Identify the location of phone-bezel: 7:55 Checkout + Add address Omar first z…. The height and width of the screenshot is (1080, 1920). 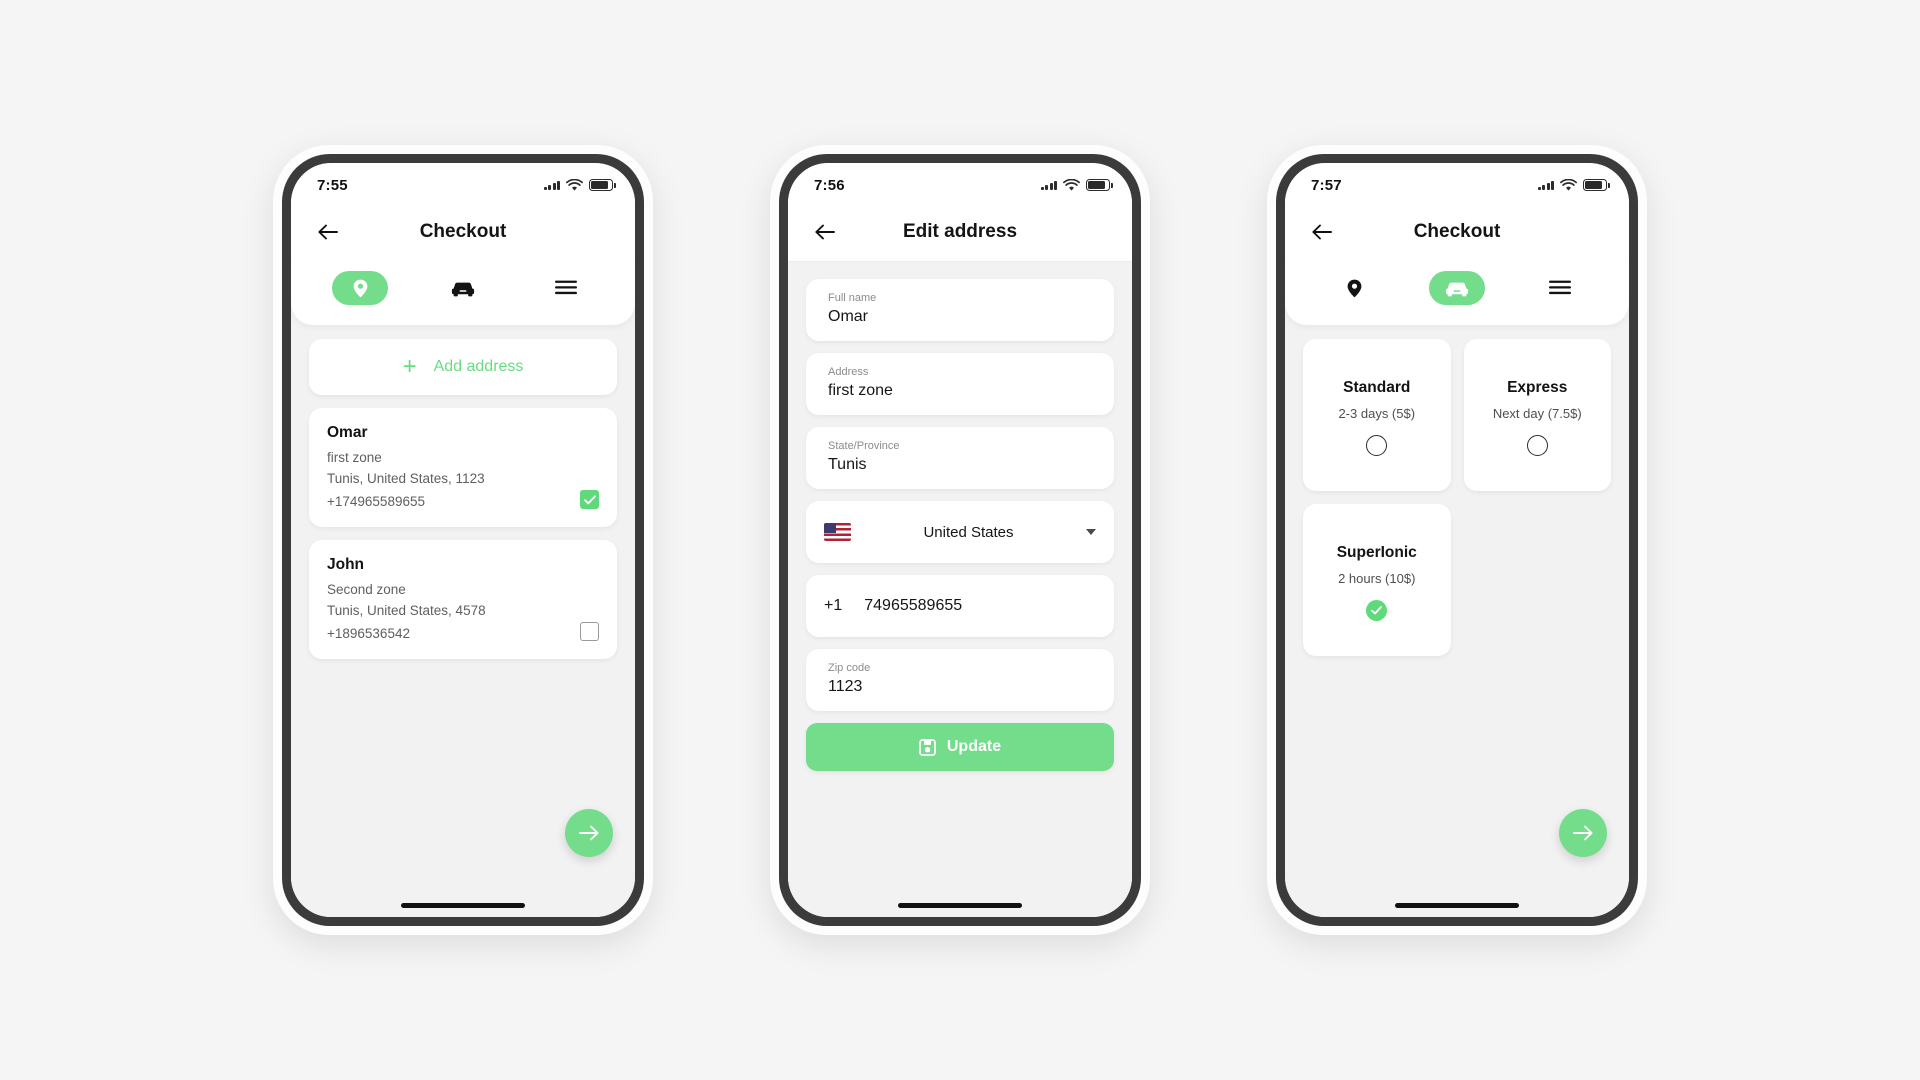
(463, 540).